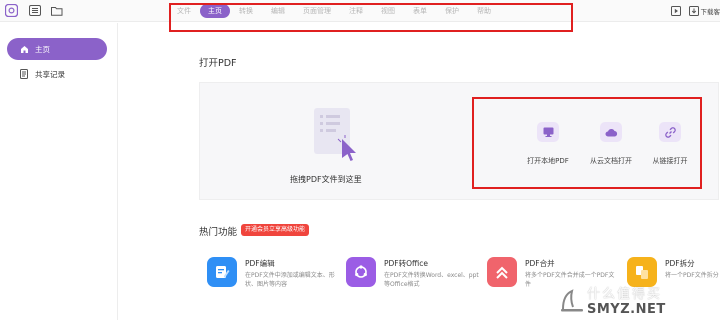 The image size is (720, 320). What do you see at coordinates (710, 11) in the screenshot?
I see `download-client-link: 下载客` at bounding box center [710, 11].